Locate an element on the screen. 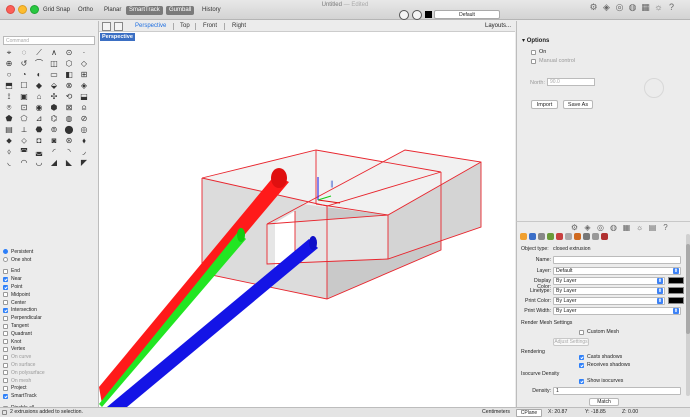 This screenshot has height=417, width=690. tool-button-icon: ◉ is located at coordinates (39, 108).